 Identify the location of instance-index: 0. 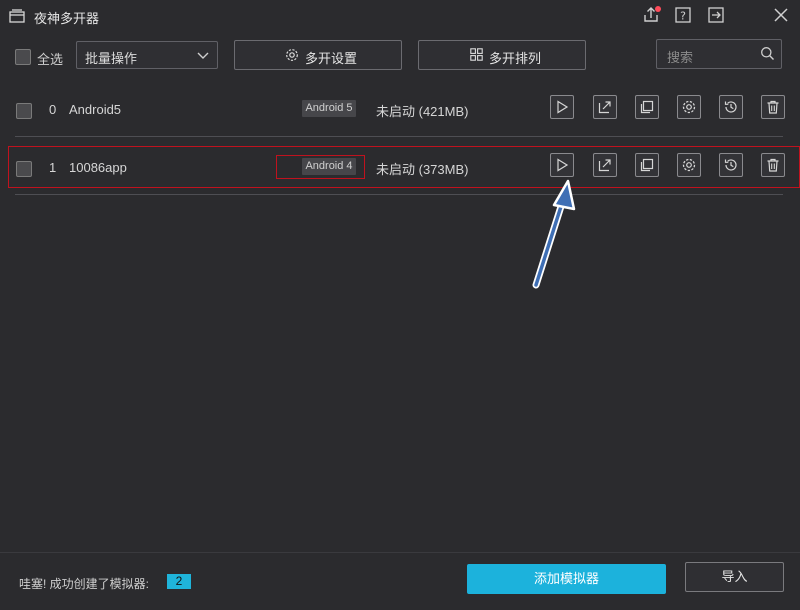
(53, 109).